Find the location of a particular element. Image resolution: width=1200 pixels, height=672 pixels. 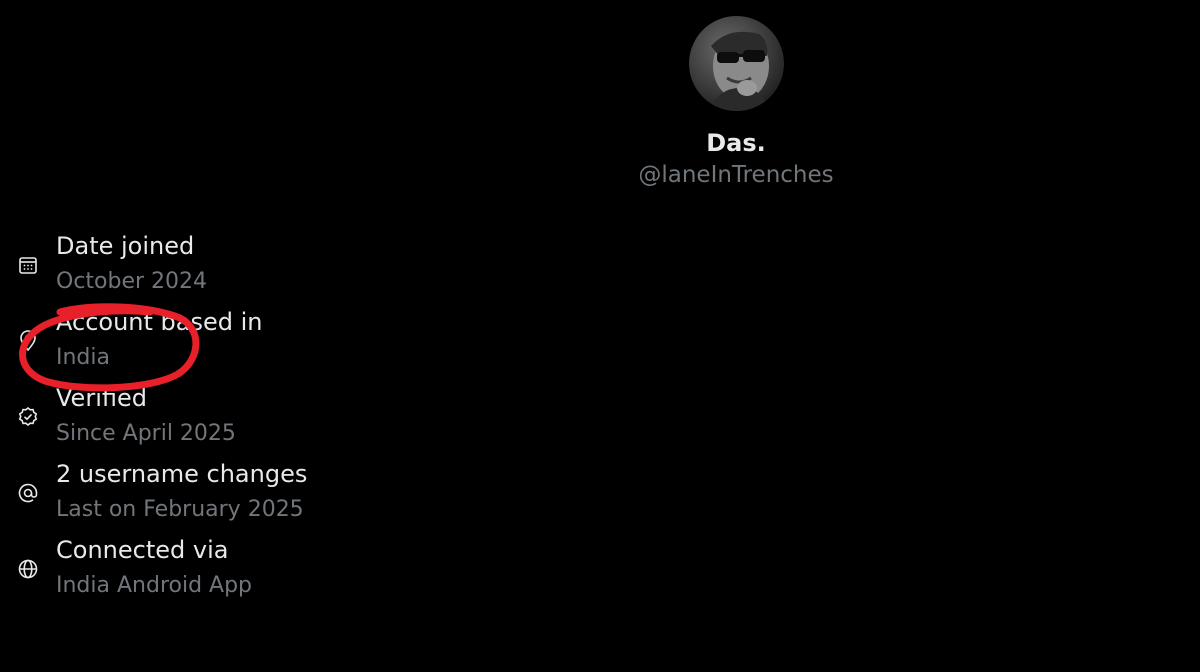

calendar-icon is located at coordinates (28, 265).